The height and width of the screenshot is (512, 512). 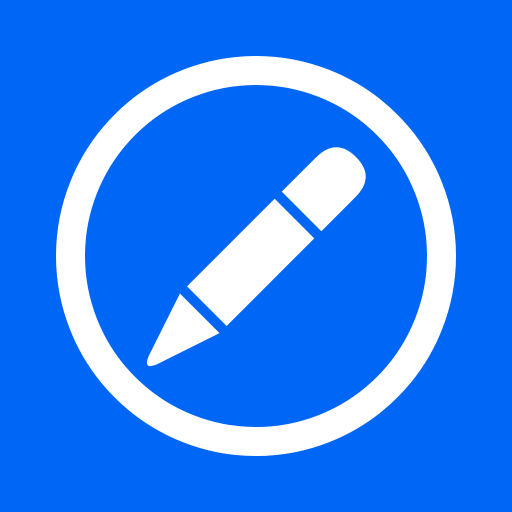 I want to click on pencil-eraser, so click(x=323, y=189).